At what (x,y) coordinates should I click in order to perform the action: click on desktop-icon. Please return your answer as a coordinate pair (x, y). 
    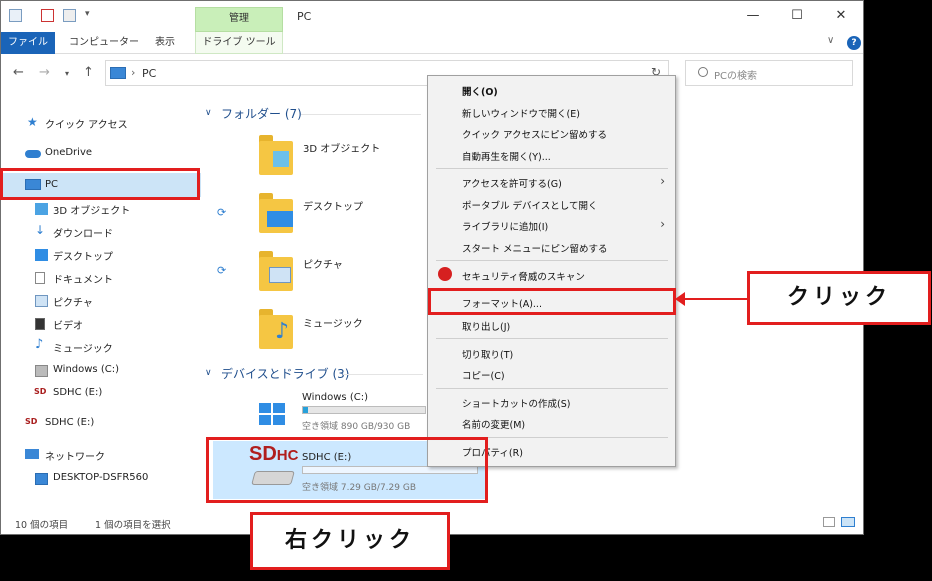
    Looking at the image, I should click on (41, 255).